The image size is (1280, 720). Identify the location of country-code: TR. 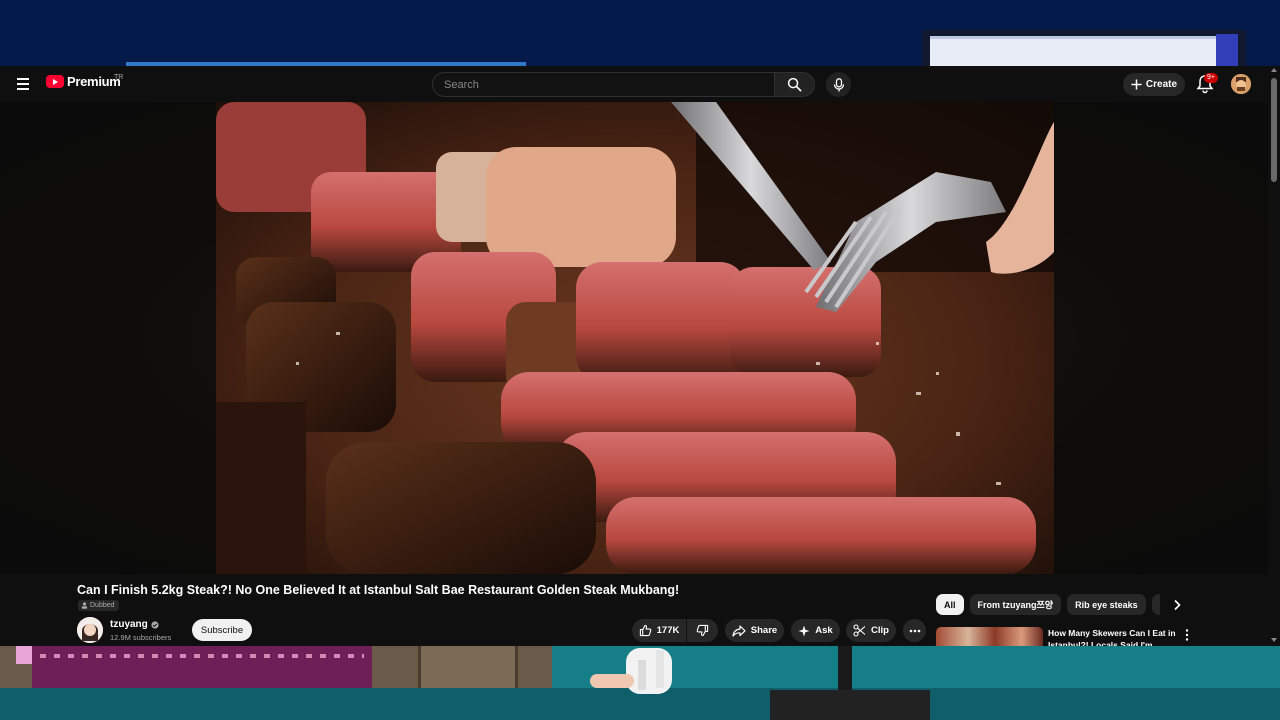
(119, 77).